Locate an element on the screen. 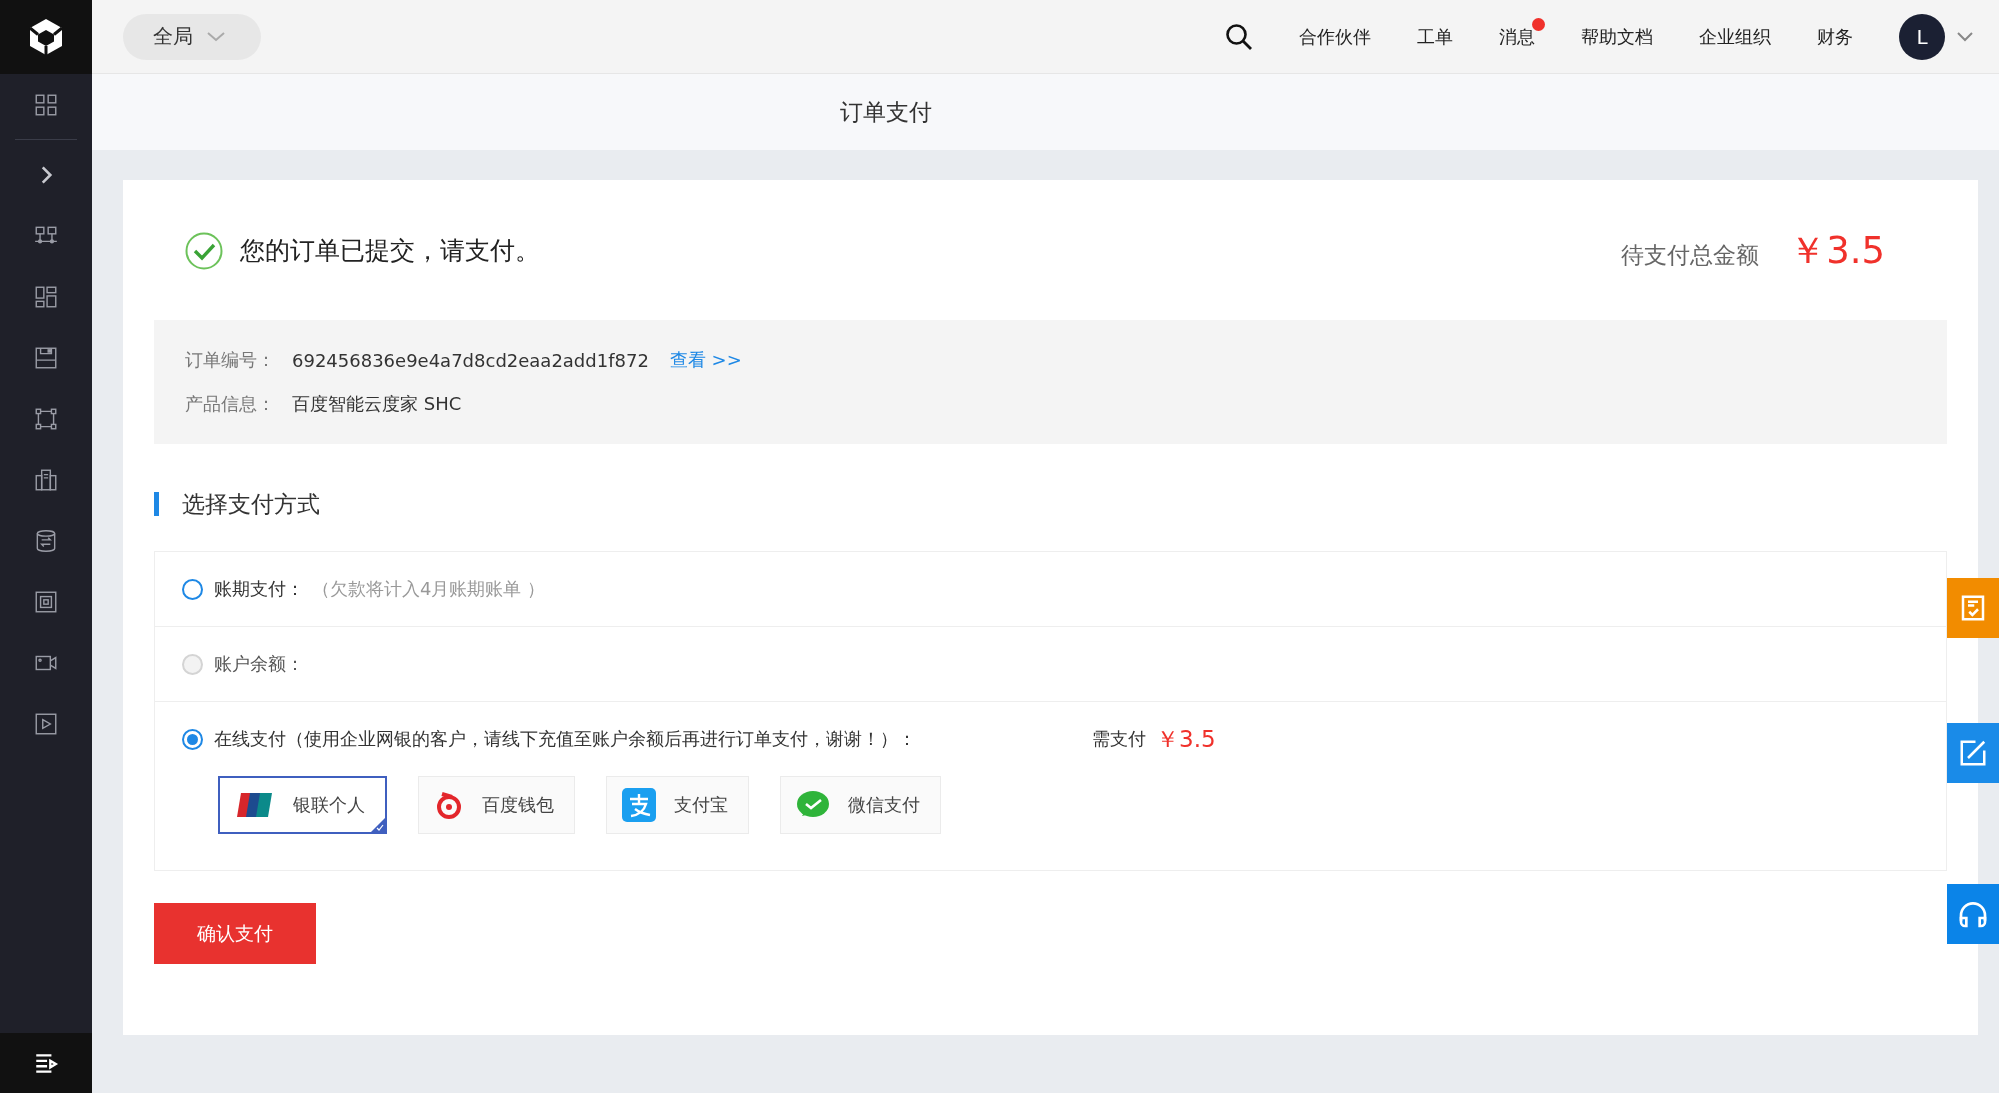 This screenshot has width=1999, height=1093. check-circle-icon is located at coordinates (204, 250).